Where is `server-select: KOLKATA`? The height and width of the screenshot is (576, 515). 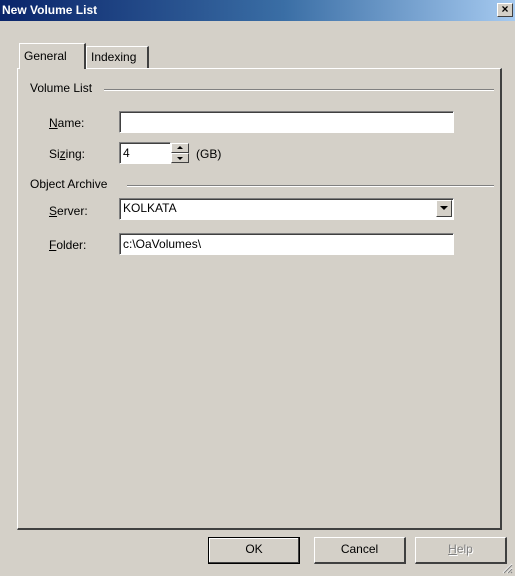 server-select: KOLKATA is located at coordinates (286, 209).